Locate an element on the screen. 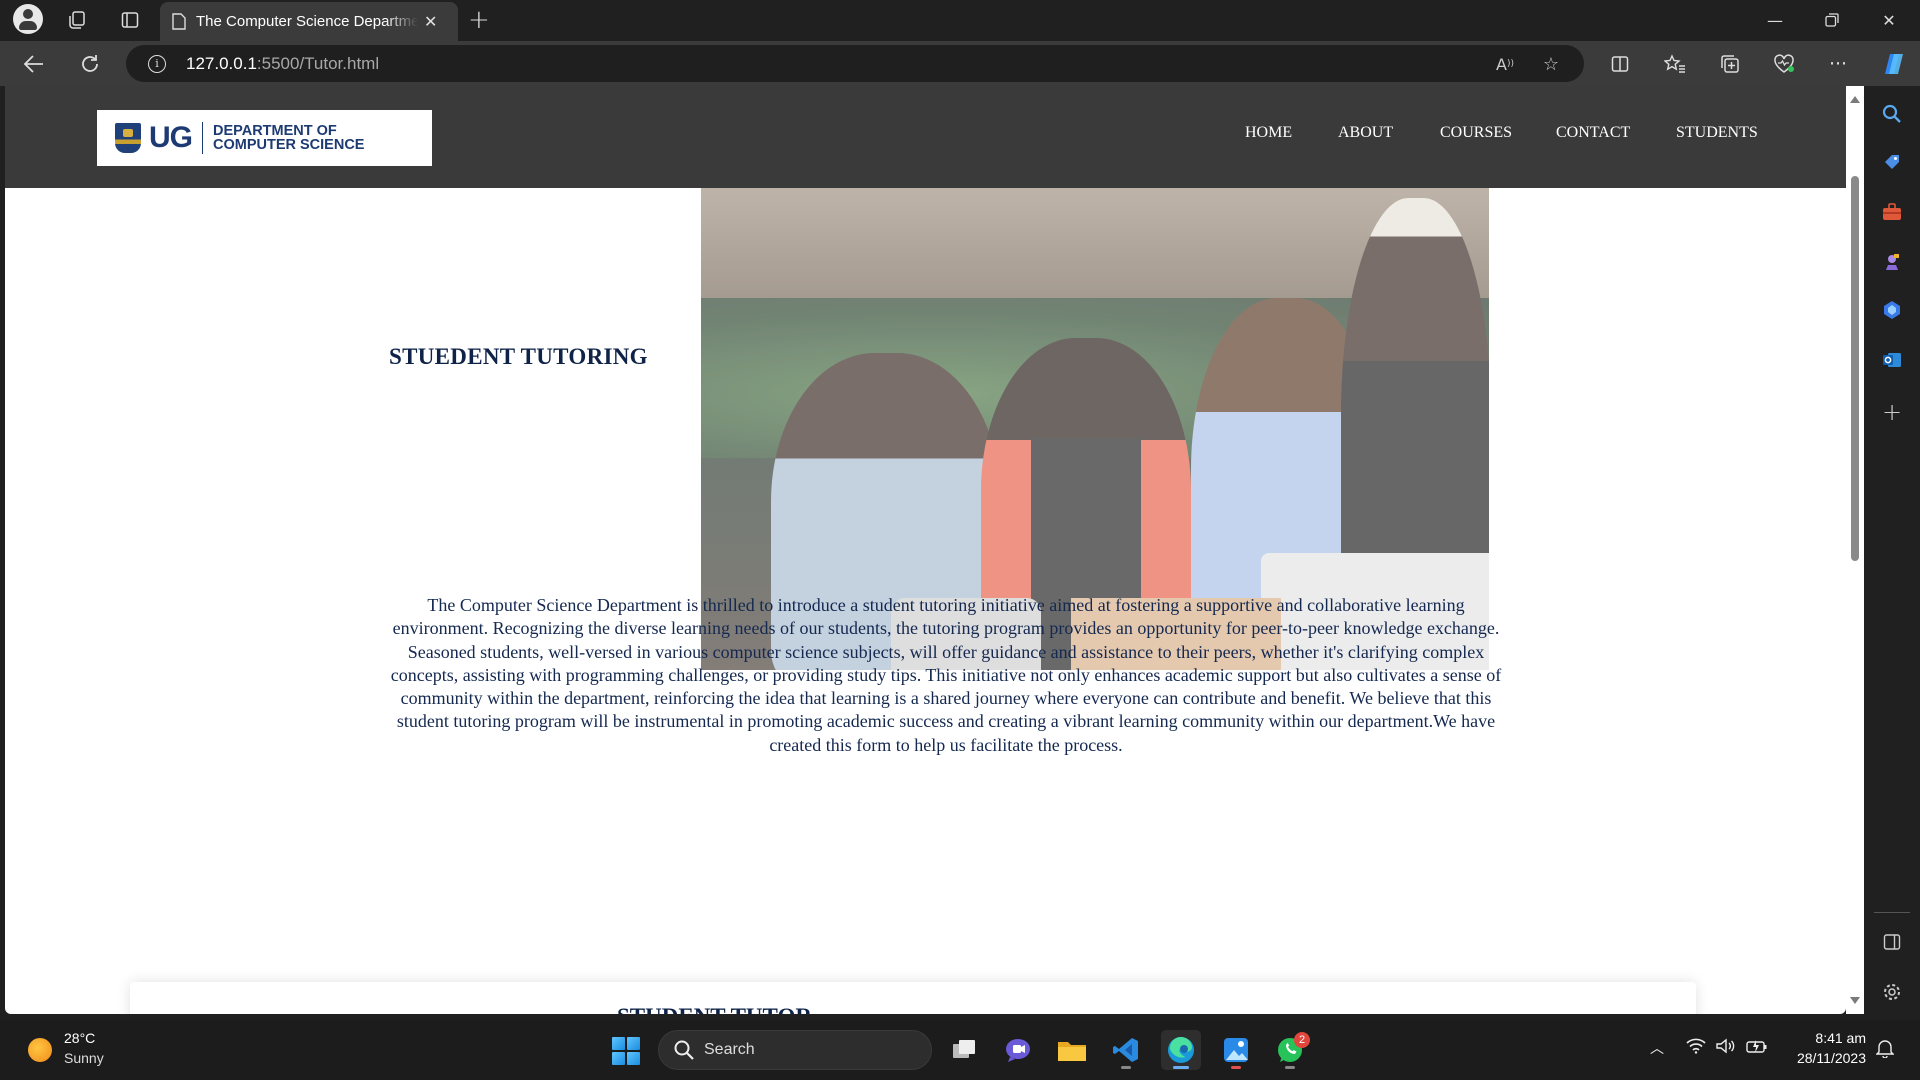 The height and width of the screenshot is (1080, 1920). windows-taskbar: 28°C Sunny Search 2 ︿ 8:41 am 28/11/2023 is located at coordinates (960, 1050).